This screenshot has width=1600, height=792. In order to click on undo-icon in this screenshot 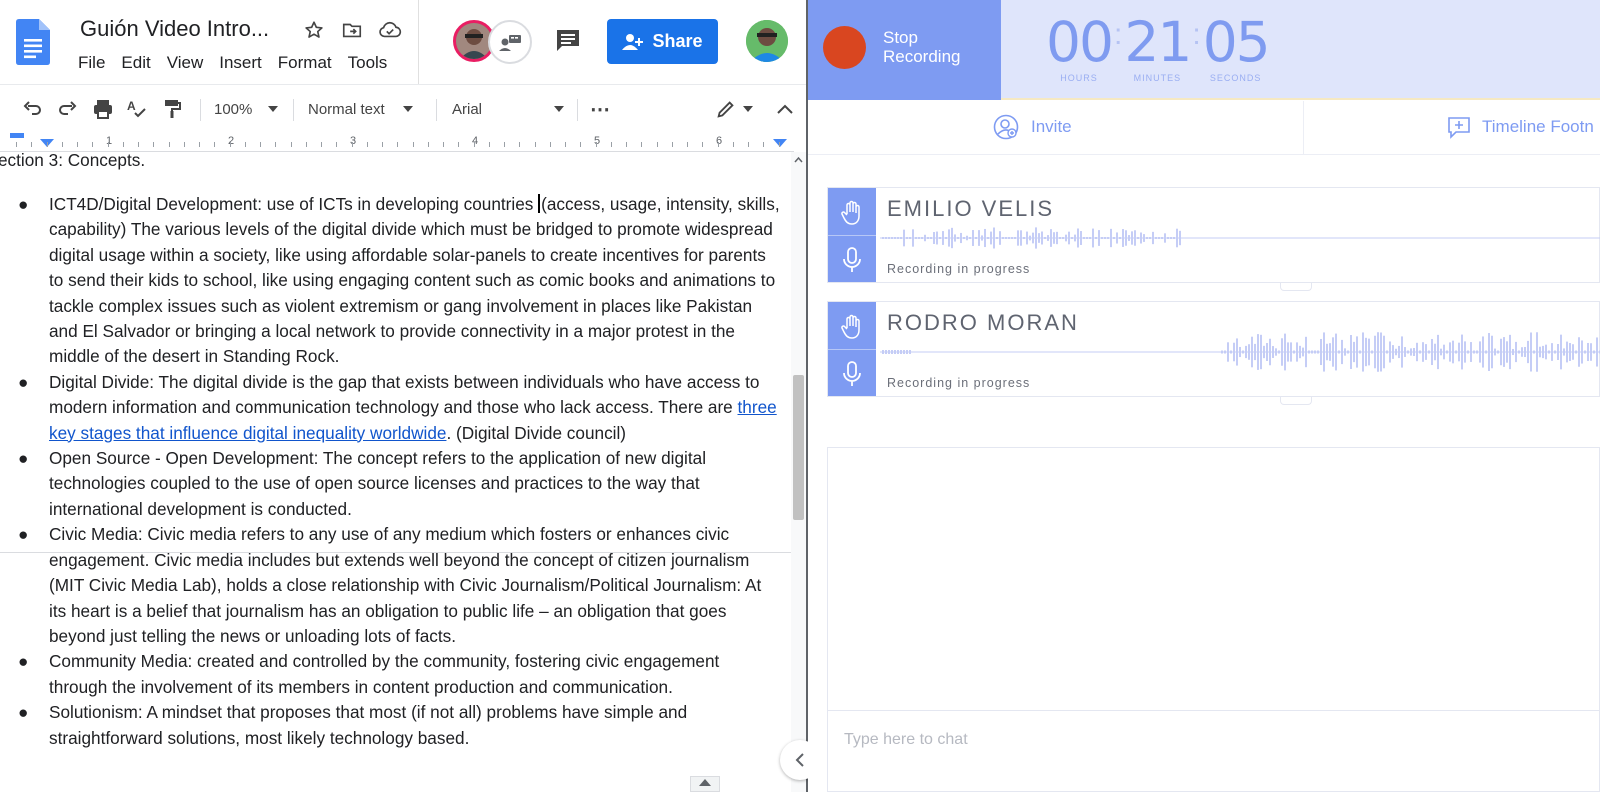, I will do `click(32, 109)`.